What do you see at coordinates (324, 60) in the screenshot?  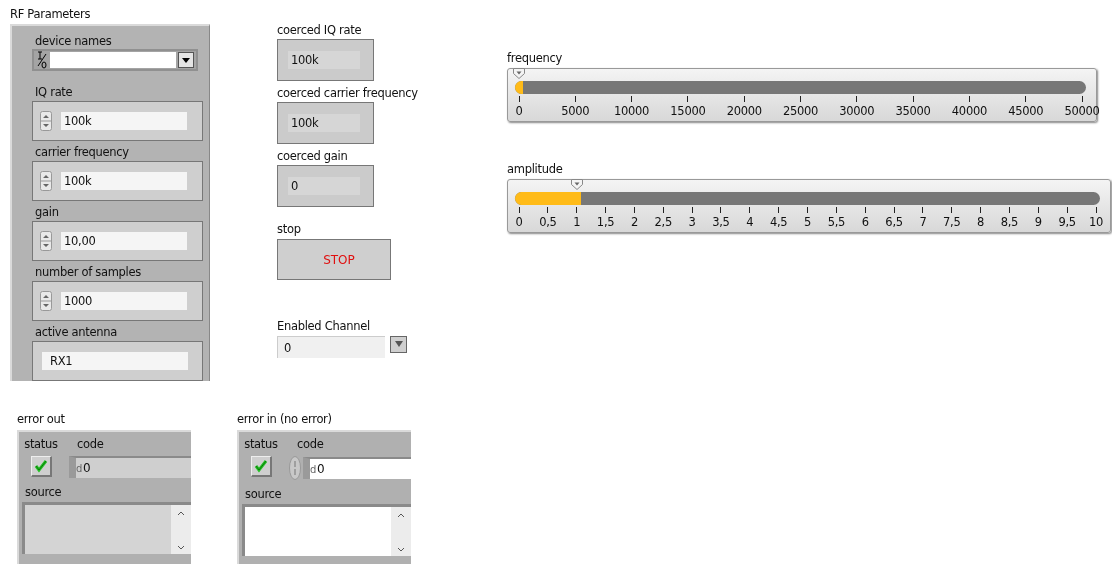 I see `indicator-value: 100k` at bounding box center [324, 60].